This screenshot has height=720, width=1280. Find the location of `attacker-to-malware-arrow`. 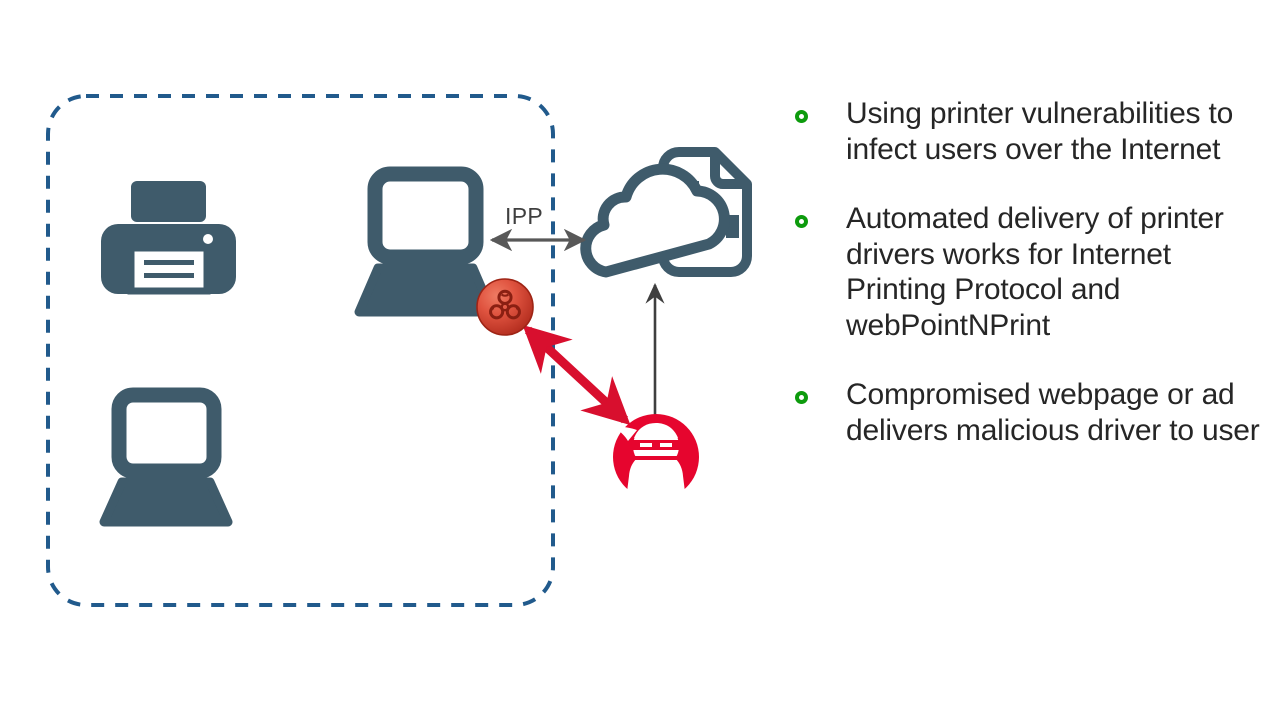

attacker-to-malware-arrow is located at coordinates (576, 375).